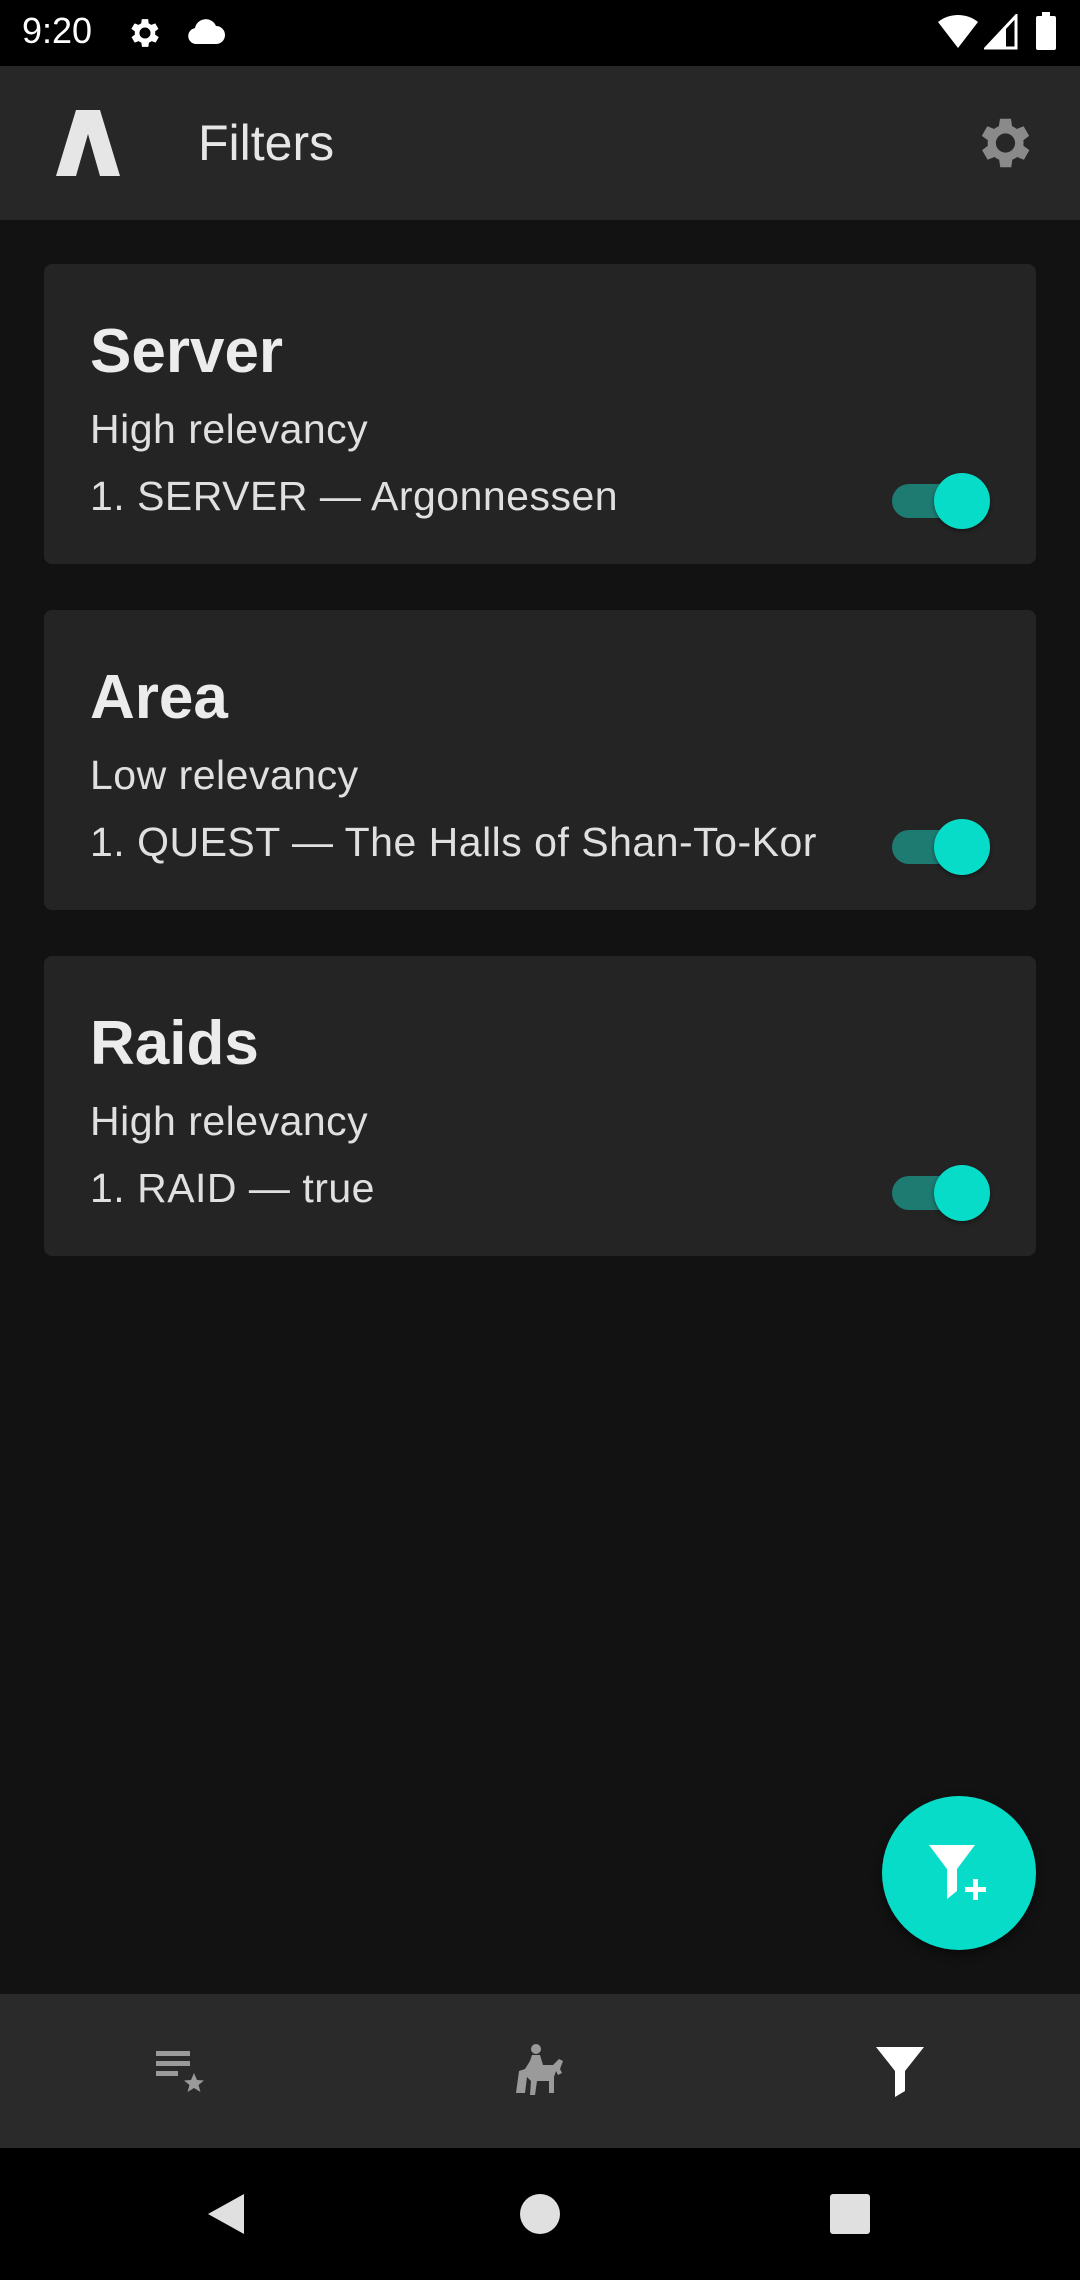  I want to click on filter-relevancy: Low relevancy, so click(224, 775).